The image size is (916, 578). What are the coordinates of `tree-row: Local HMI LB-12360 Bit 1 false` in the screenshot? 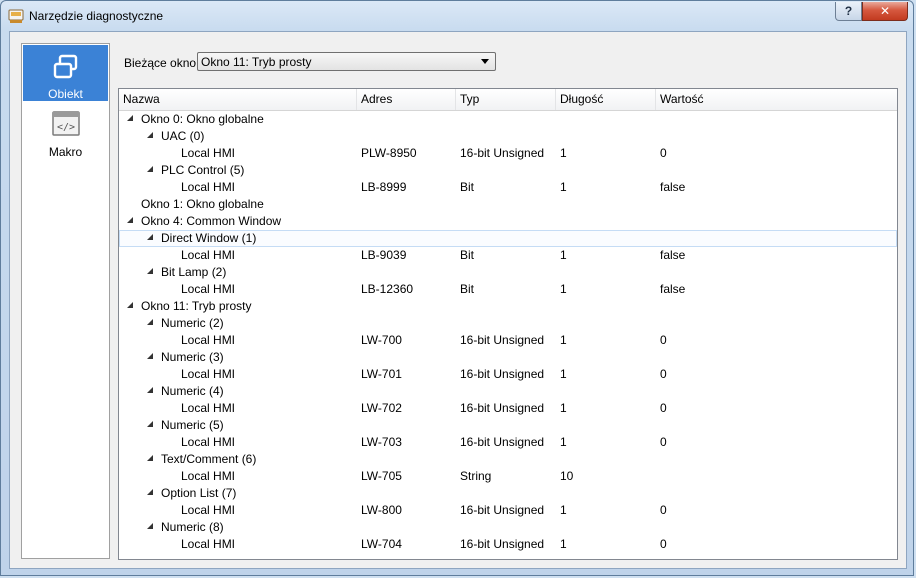 It's located at (508, 289).